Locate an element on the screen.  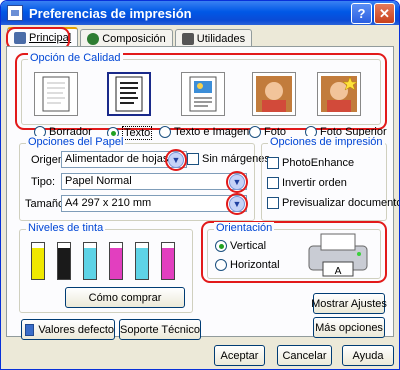
size-dropdown-highlight is located at coordinates (237, 204).